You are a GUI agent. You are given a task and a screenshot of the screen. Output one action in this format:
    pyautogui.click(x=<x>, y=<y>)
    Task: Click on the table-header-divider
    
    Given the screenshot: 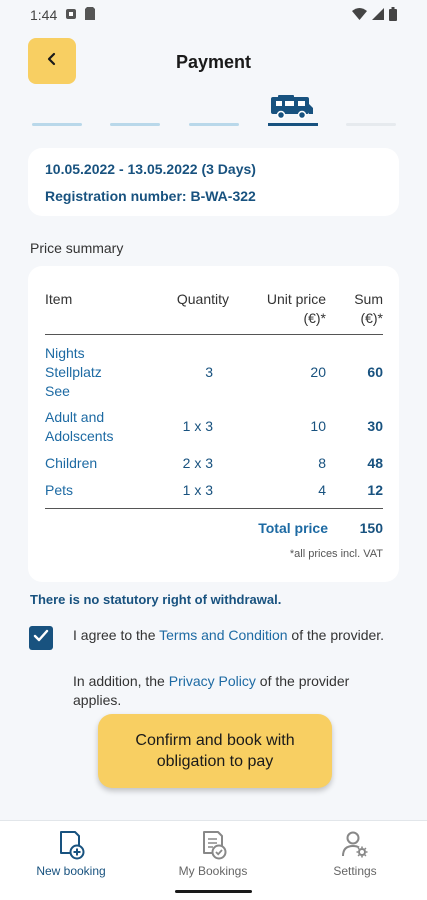 What is the action you would take?
    pyautogui.click(x=214, y=334)
    